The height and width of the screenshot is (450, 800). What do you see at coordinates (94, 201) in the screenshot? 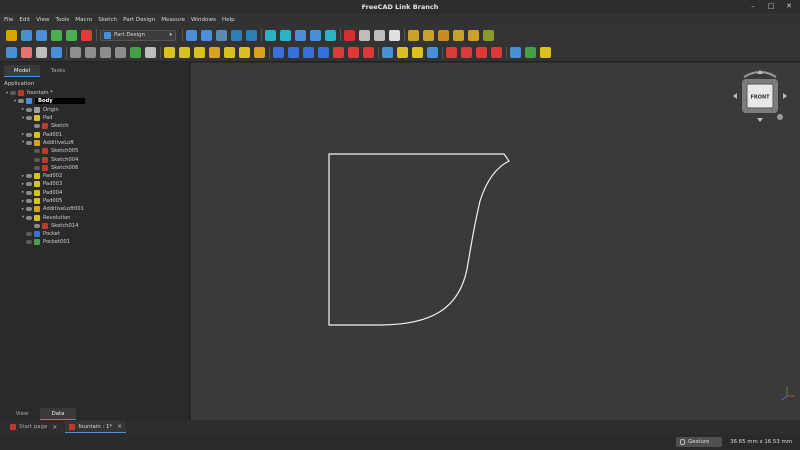
I see `tree-item: ▸ Pad005` at bounding box center [94, 201].